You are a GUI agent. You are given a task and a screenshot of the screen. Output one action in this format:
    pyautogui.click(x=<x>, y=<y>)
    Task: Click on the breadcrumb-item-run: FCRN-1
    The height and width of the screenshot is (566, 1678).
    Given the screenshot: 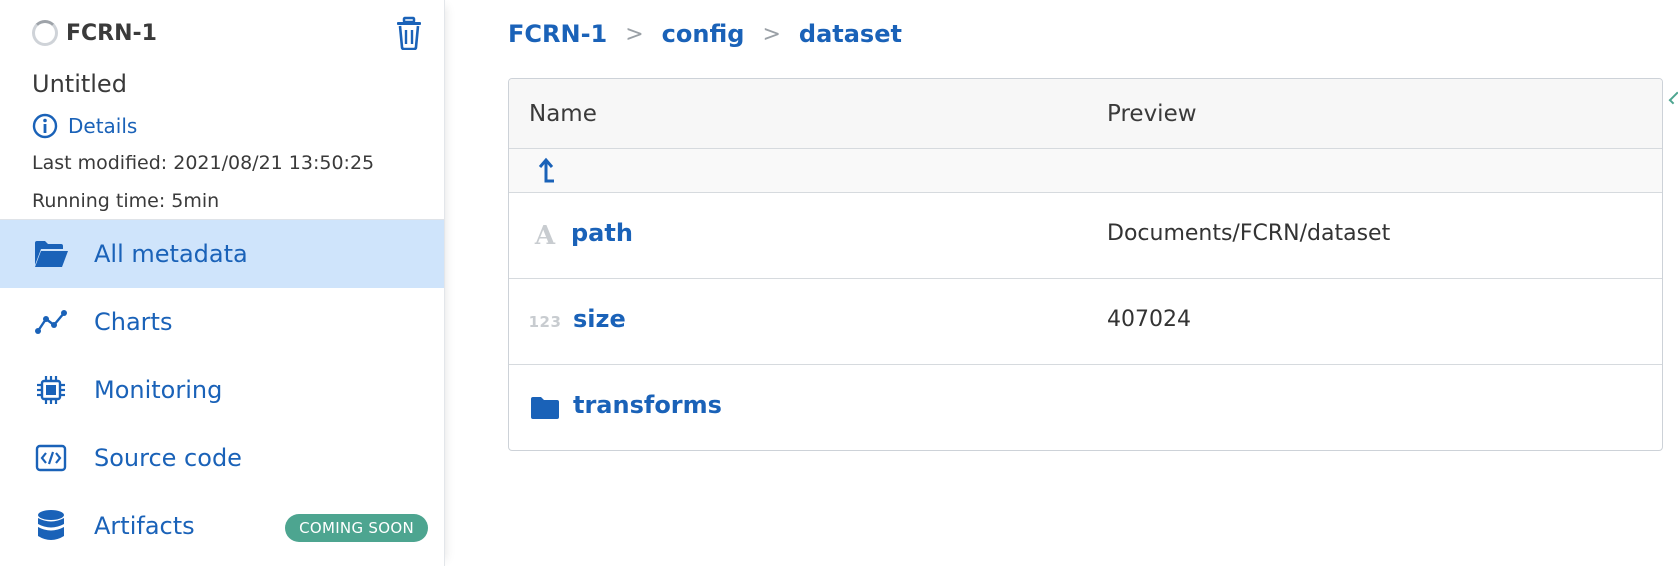 What is the action you would take?
    pyautogui.click(x=557, y=34)
    